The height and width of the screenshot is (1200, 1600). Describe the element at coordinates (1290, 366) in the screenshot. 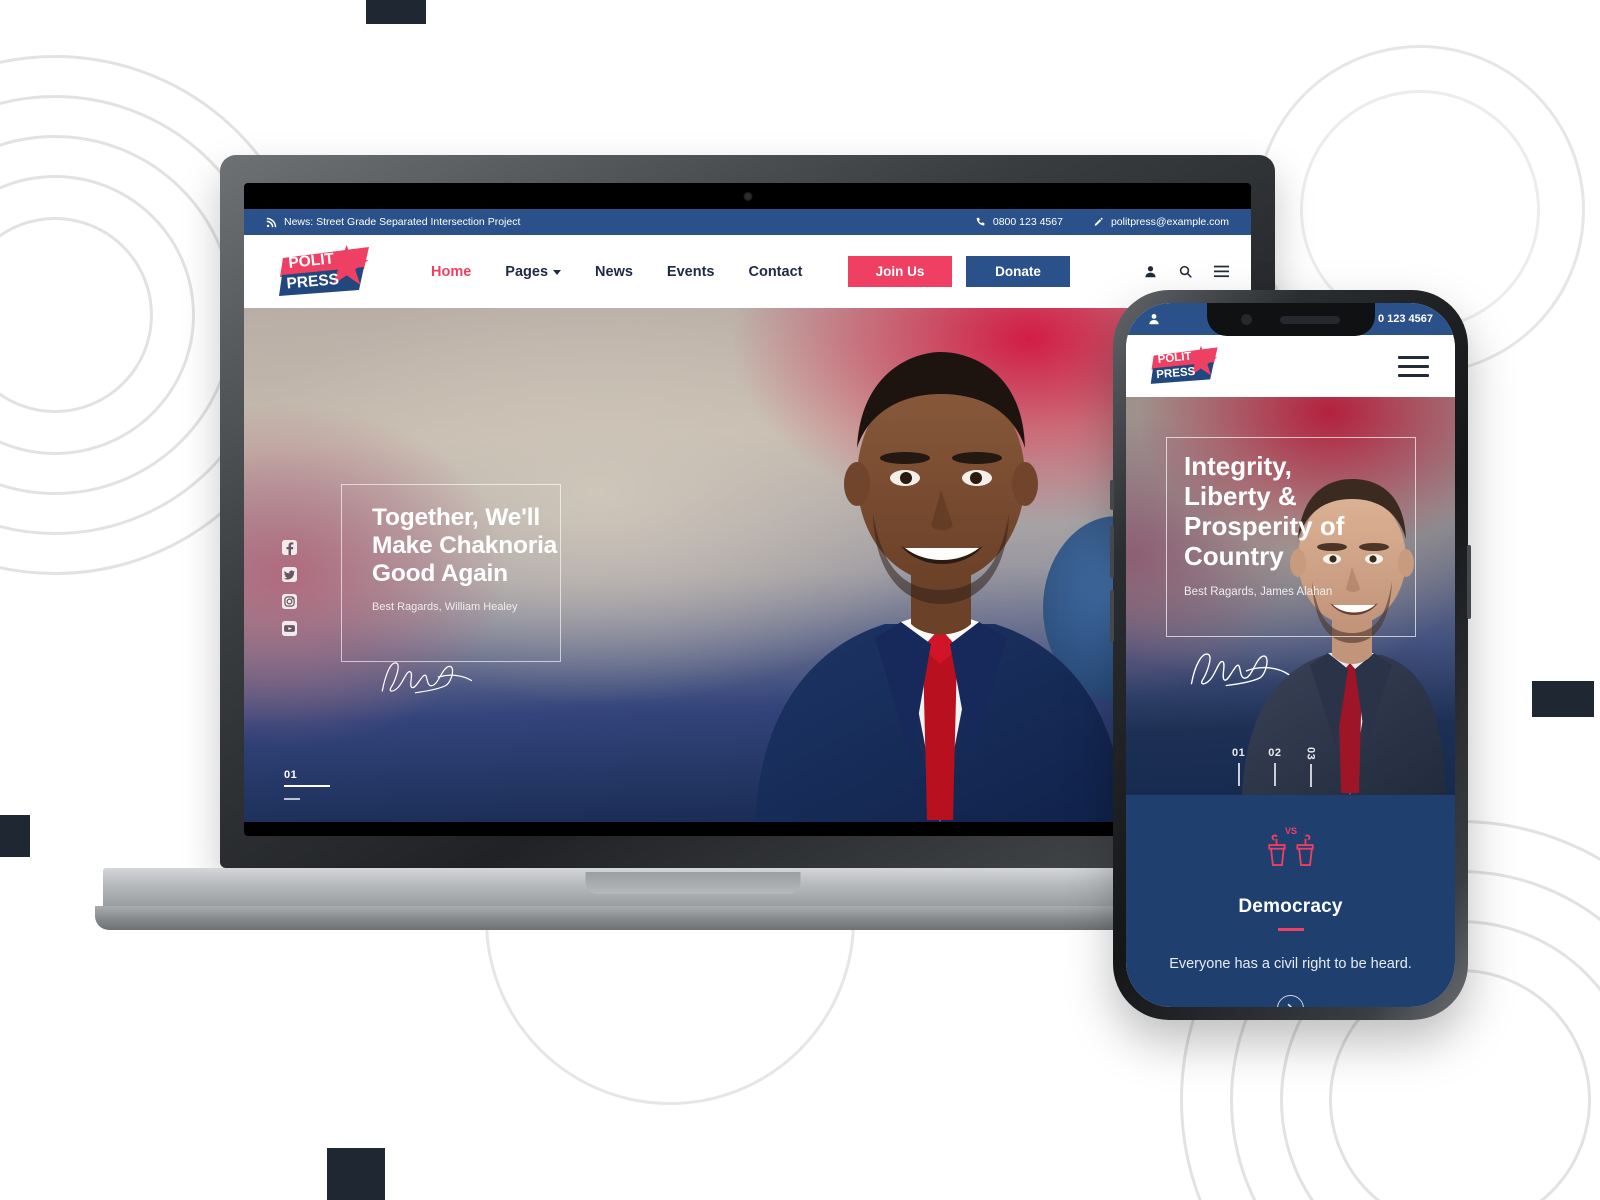

I see `mobile-navbar: POLIT PRESS` at that location.